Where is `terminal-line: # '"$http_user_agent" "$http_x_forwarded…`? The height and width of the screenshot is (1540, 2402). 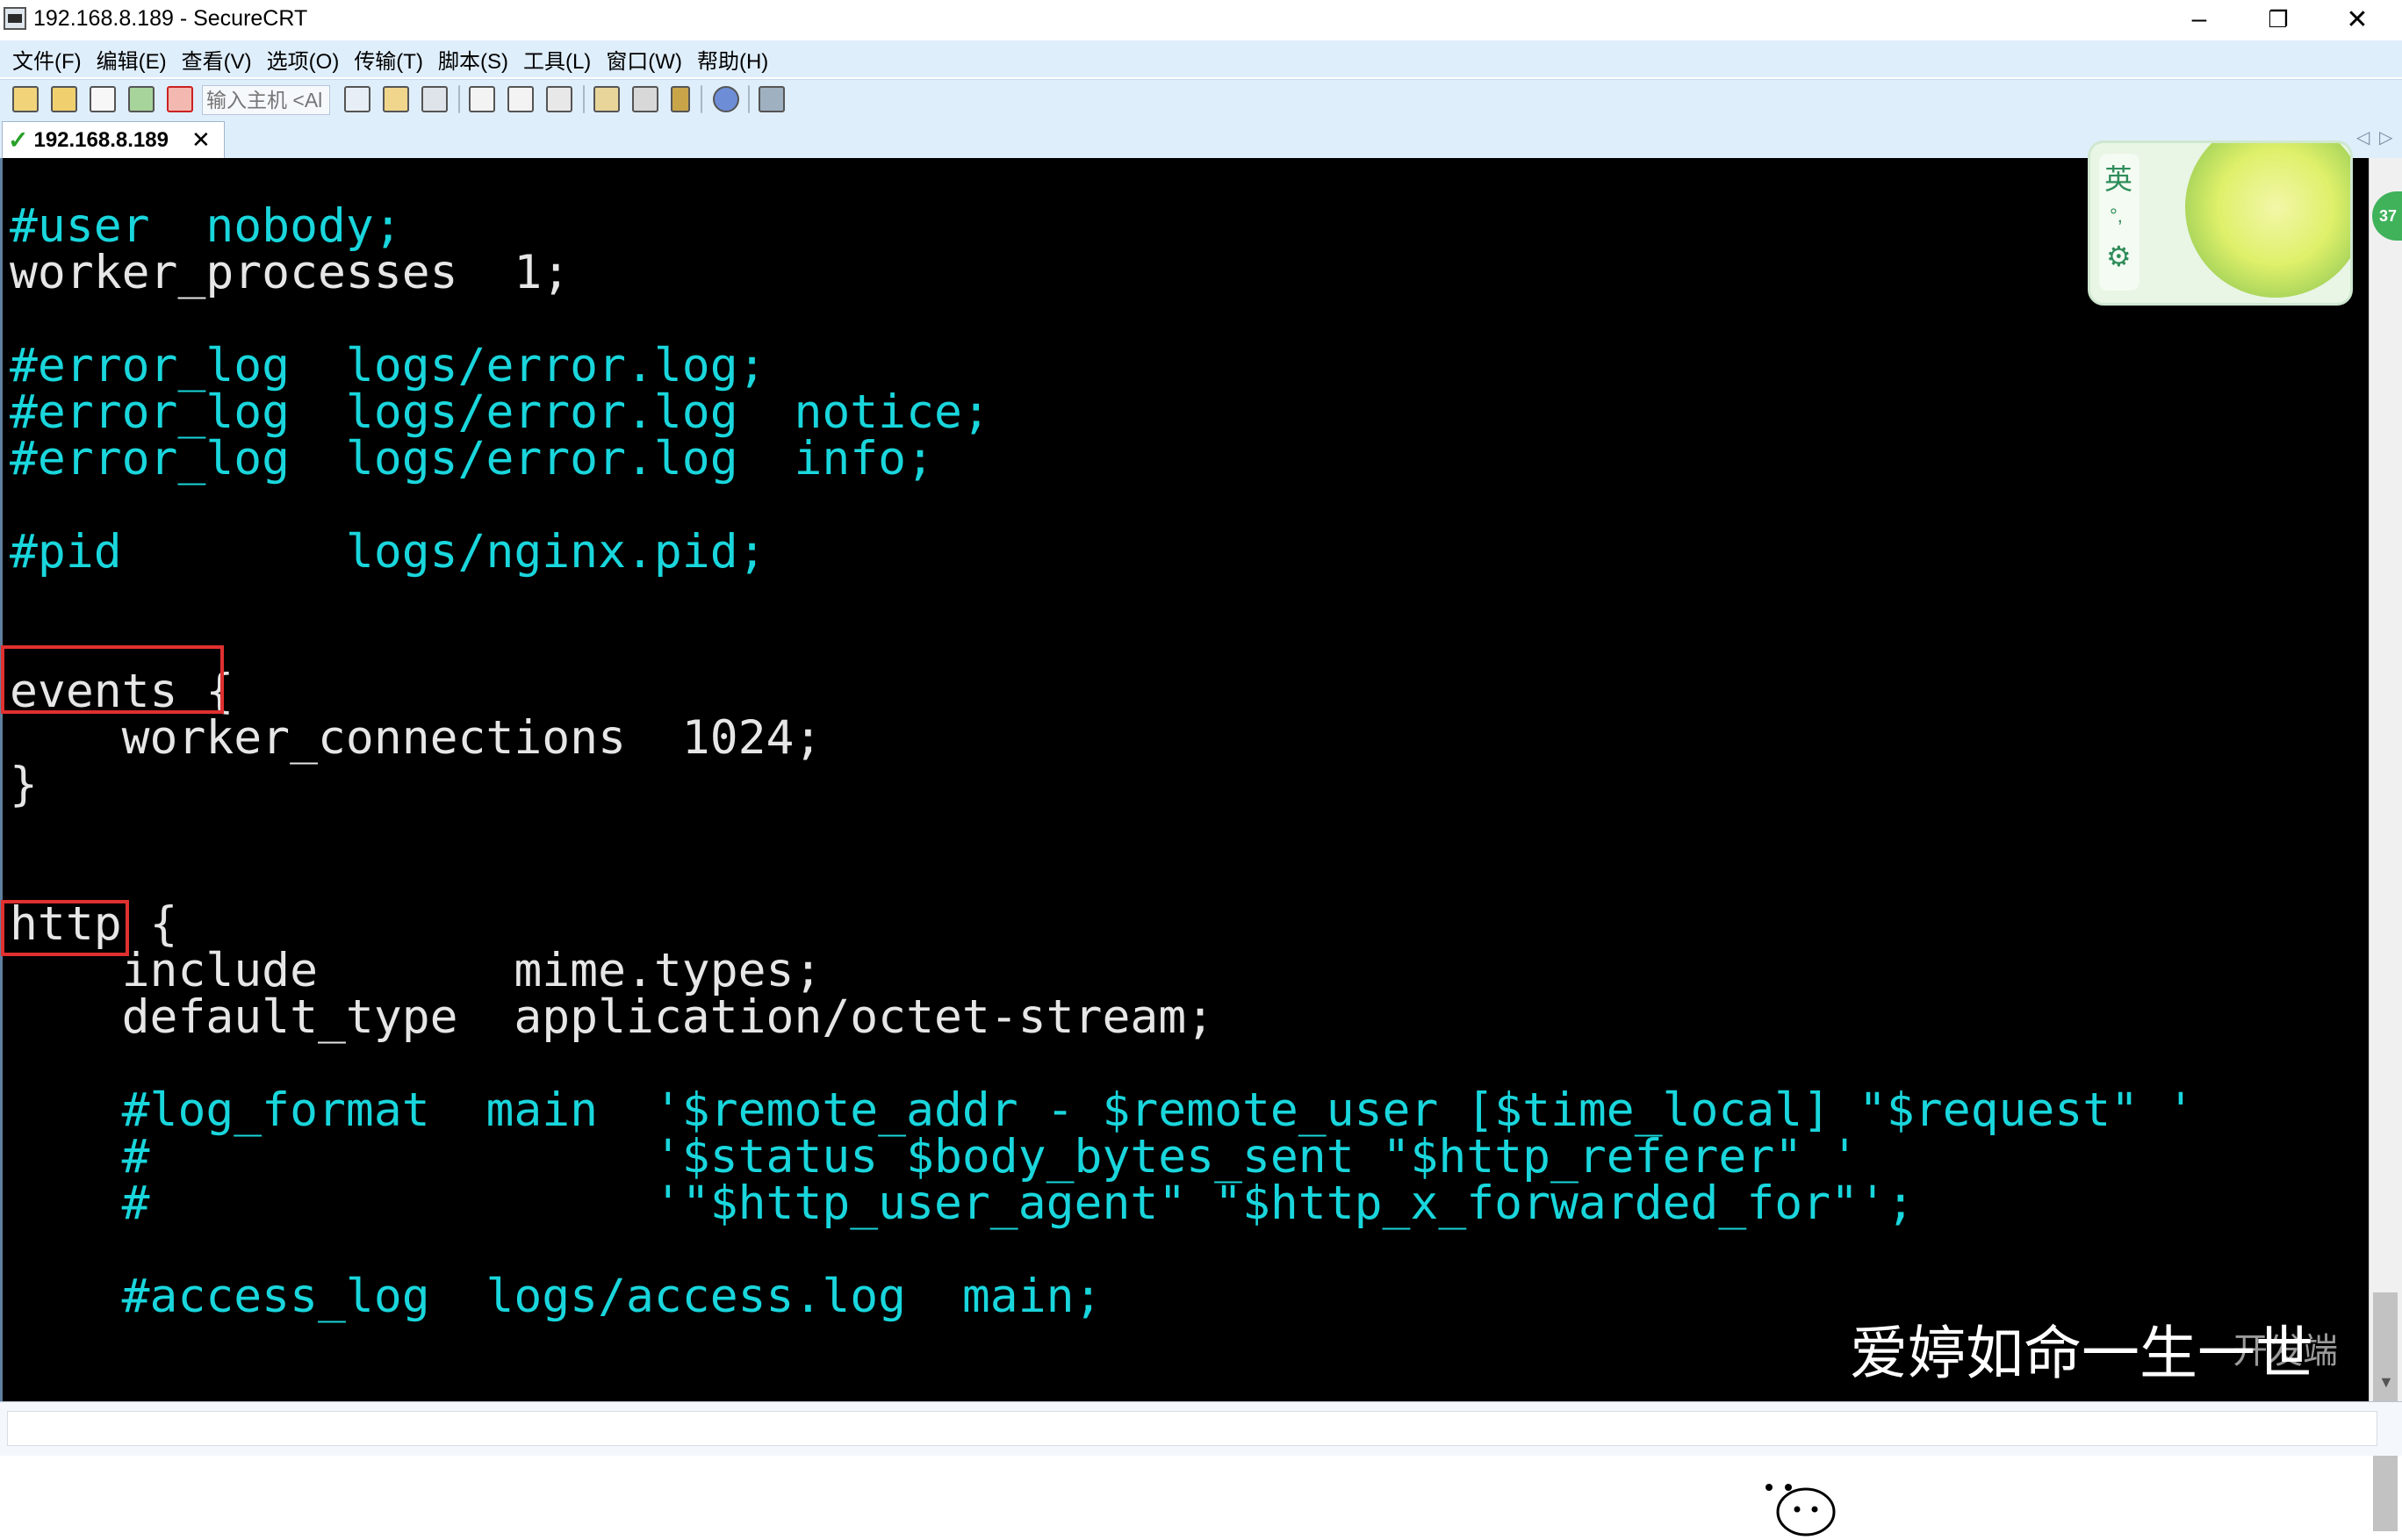 terminal-line: # '"$http_user_agent" "$http_x_forwarded… is located at coordinates (962, 1203).